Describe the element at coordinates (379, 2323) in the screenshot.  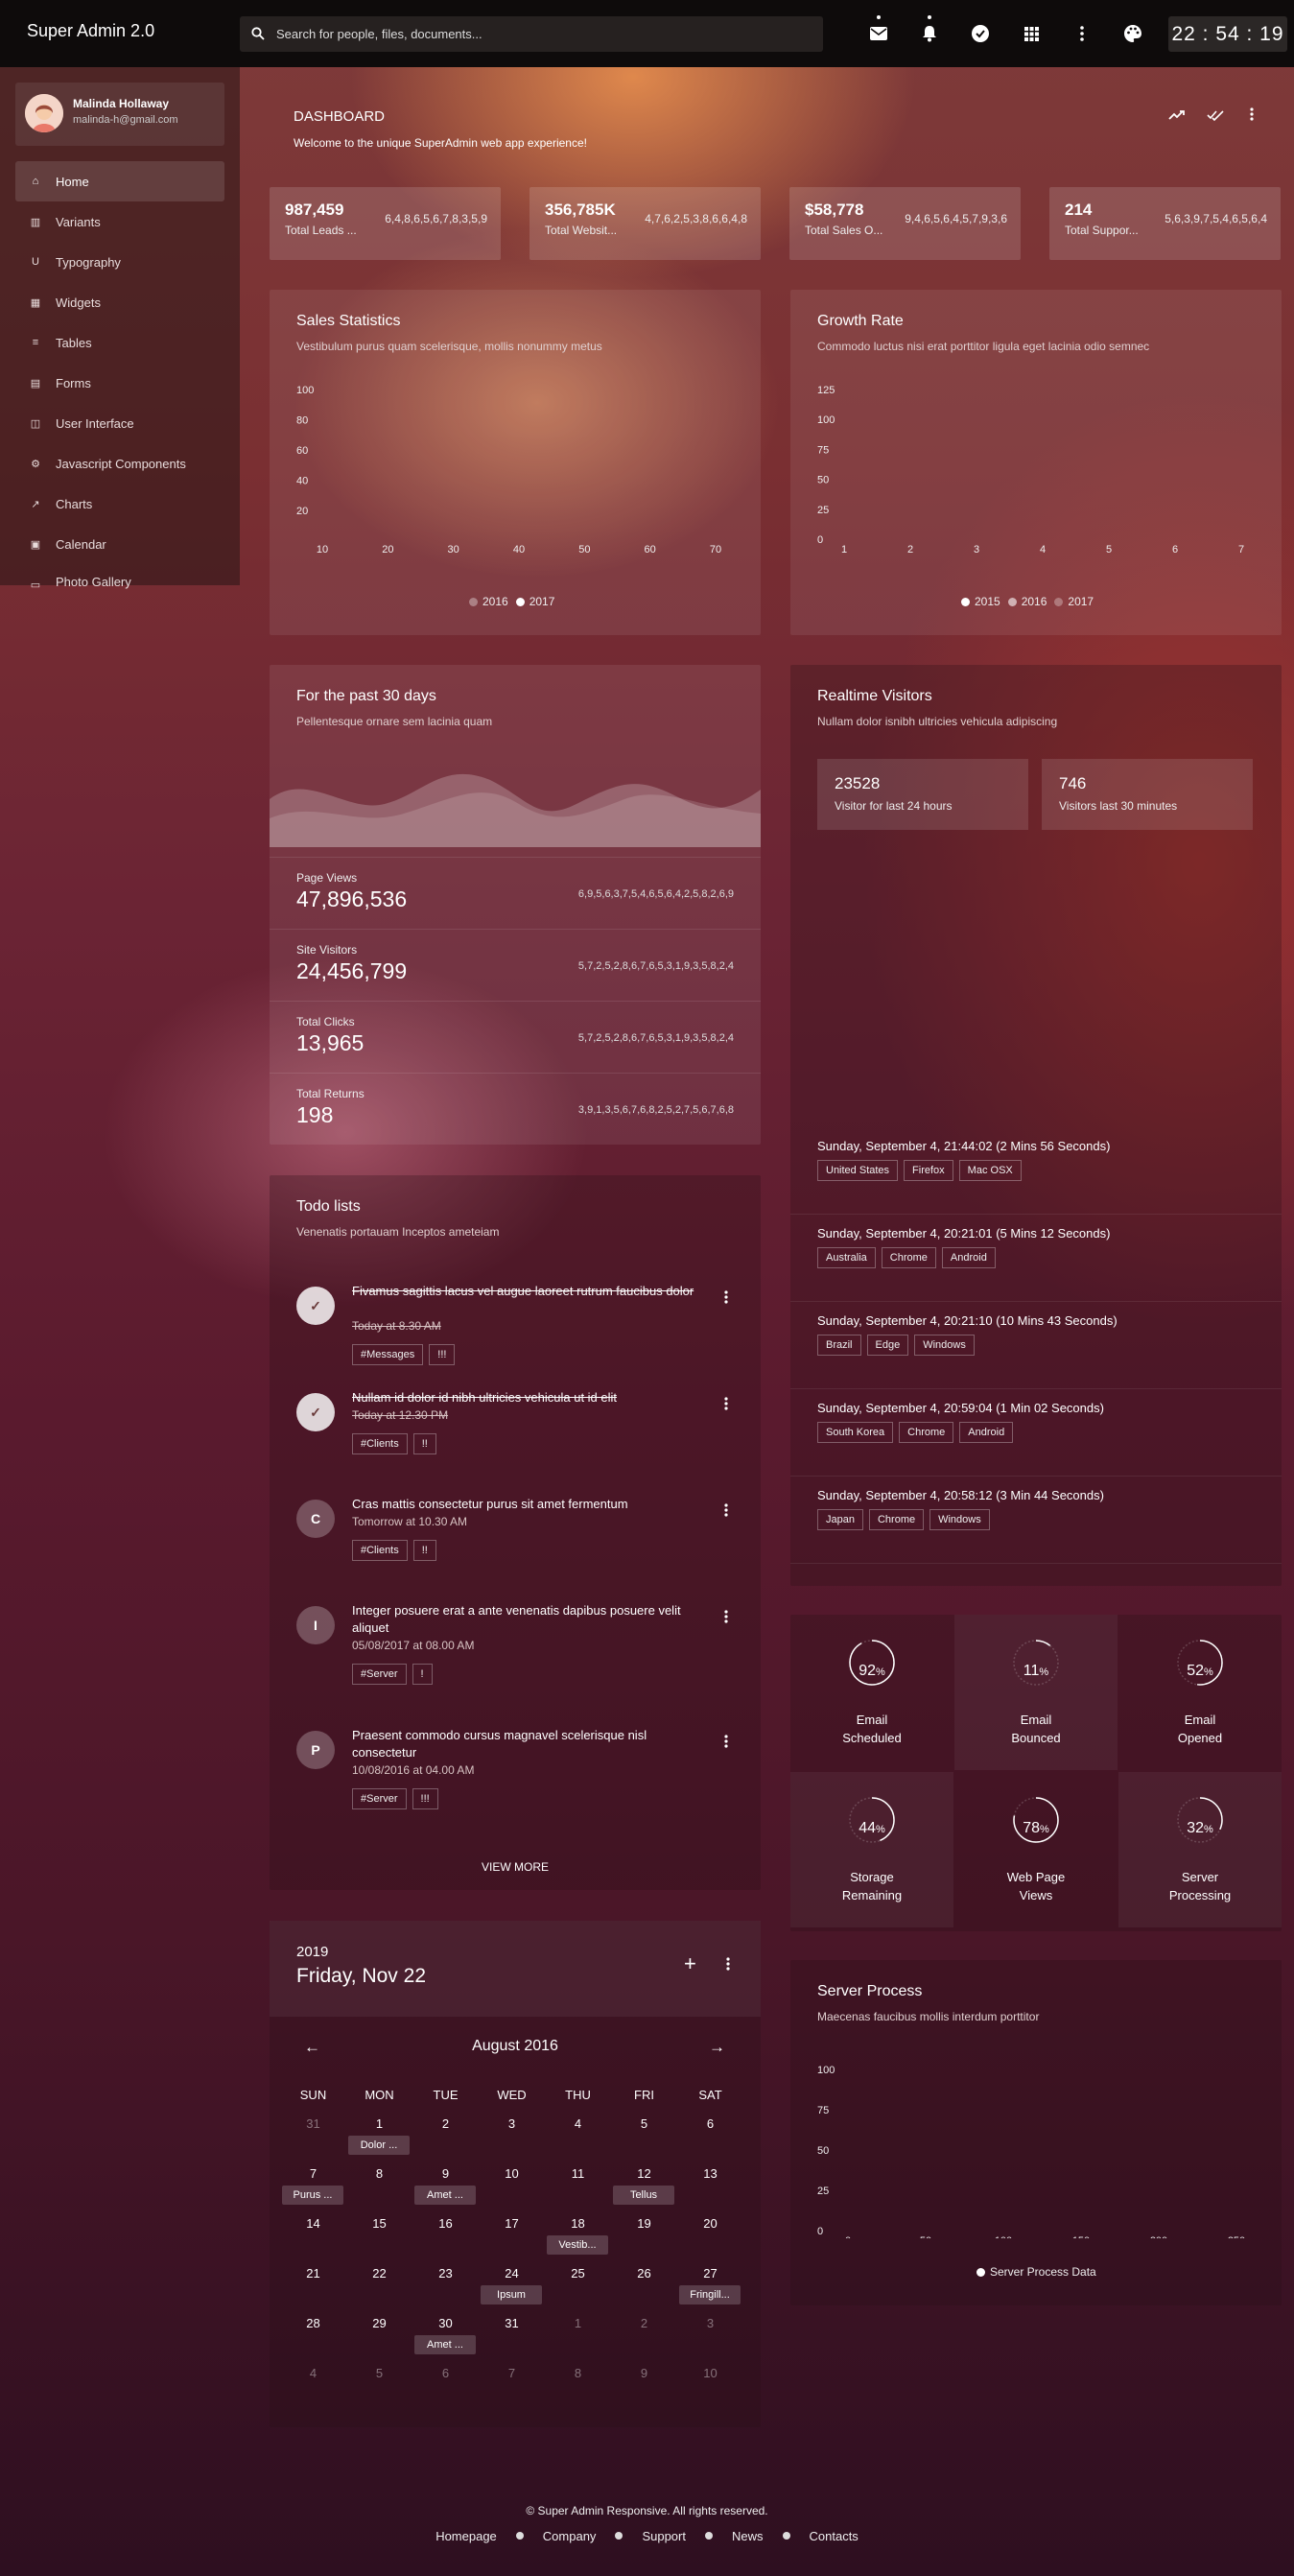
I see `calendar-day: 29` at that location.